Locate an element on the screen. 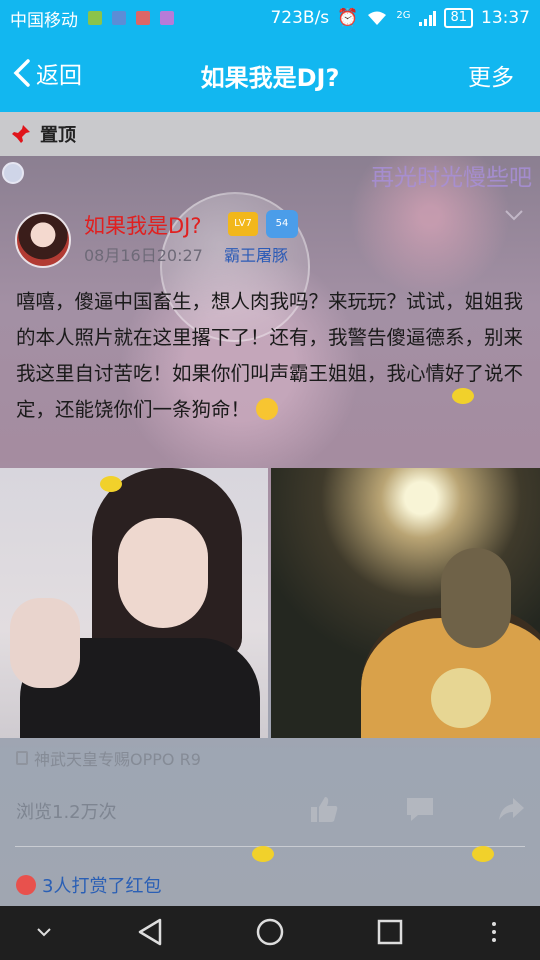 The width and height of the screenshot is (540, 960). red-packet-icon is located at coordinates (26, 885).